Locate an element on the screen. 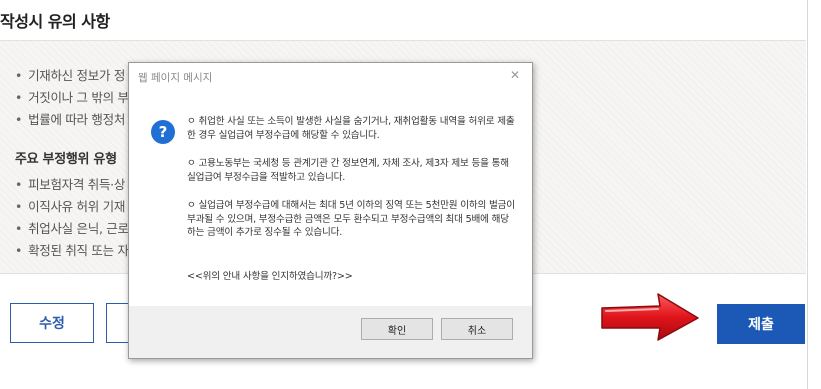 Image resolution: width=821 pixels, height=389 pixels. list-item-text: 피보험자격 취득·상 is located at coordinates (77, 184).